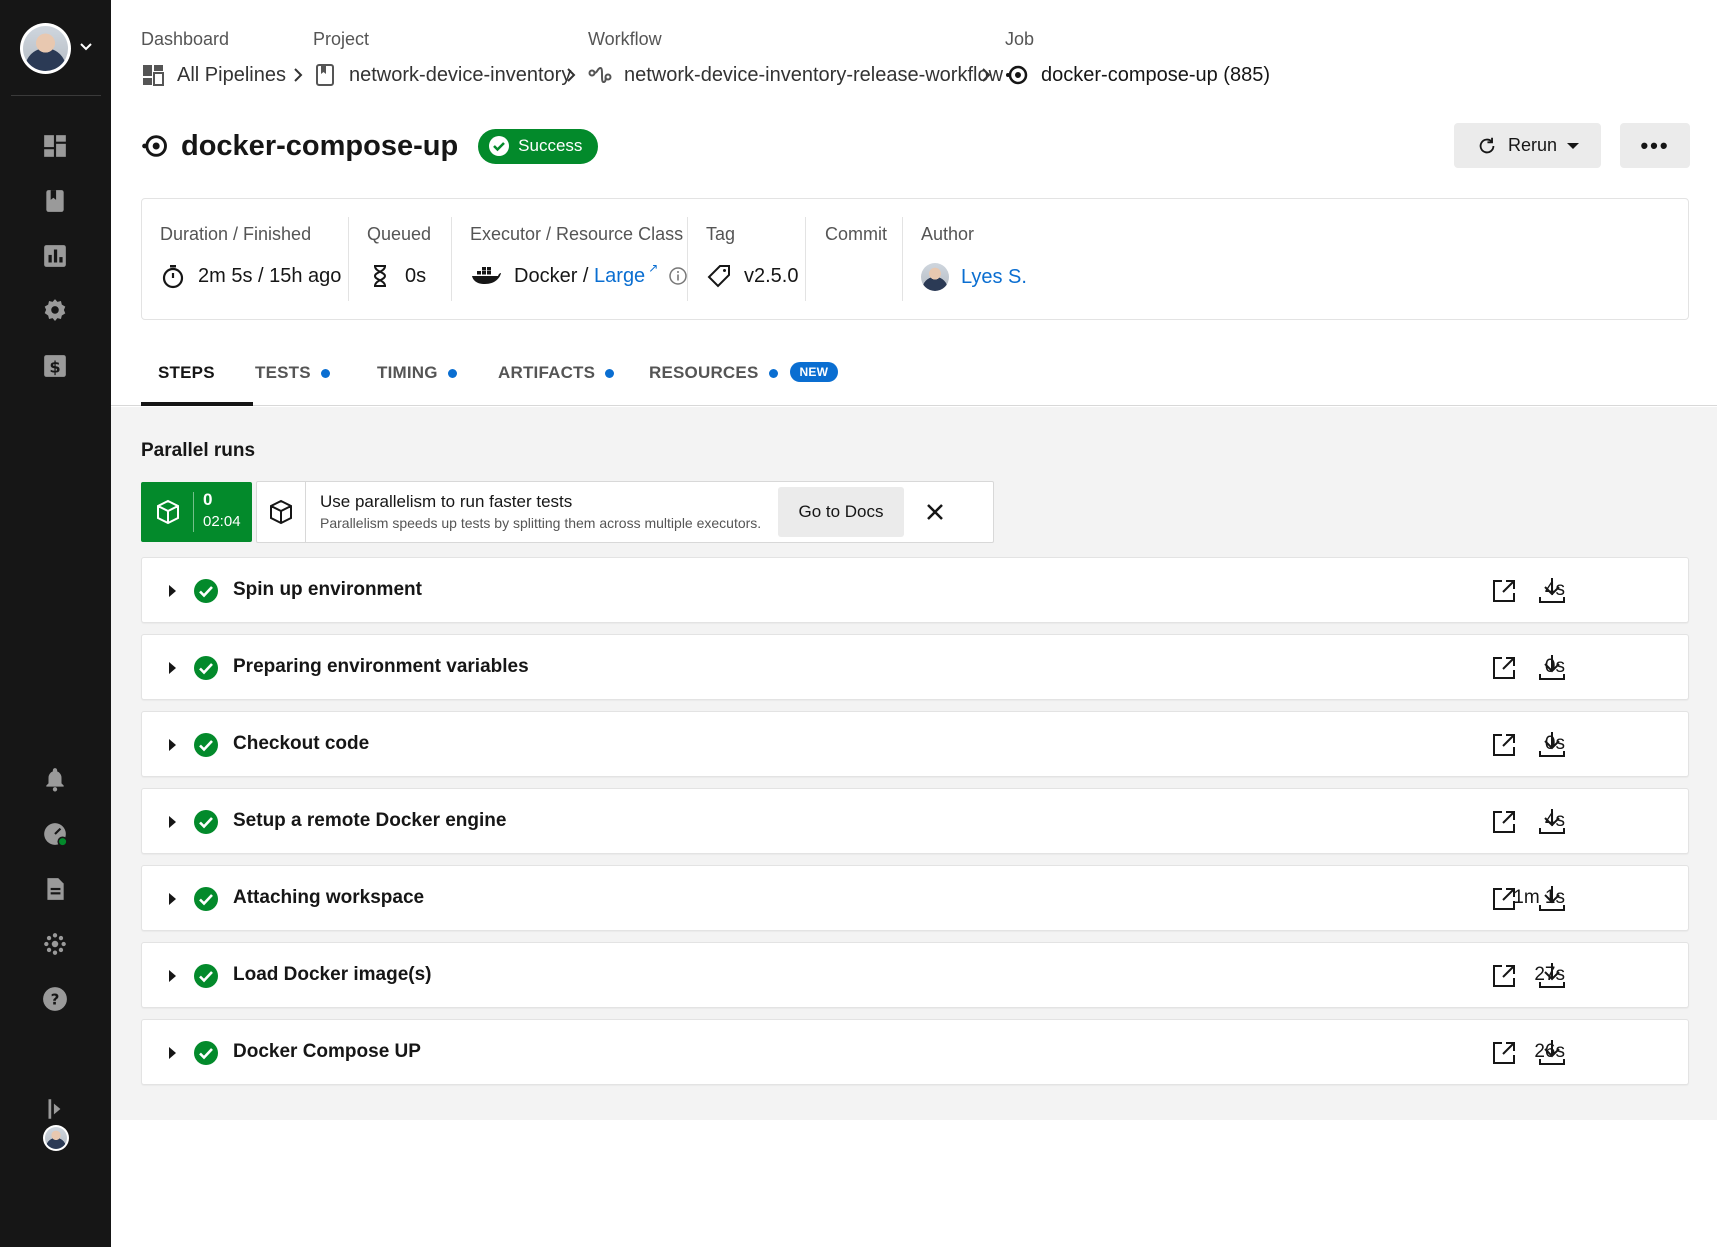 Image resolution: width=1717 pixels, height=1247 pixels. I want to click on info-icon, so click(678, 276).